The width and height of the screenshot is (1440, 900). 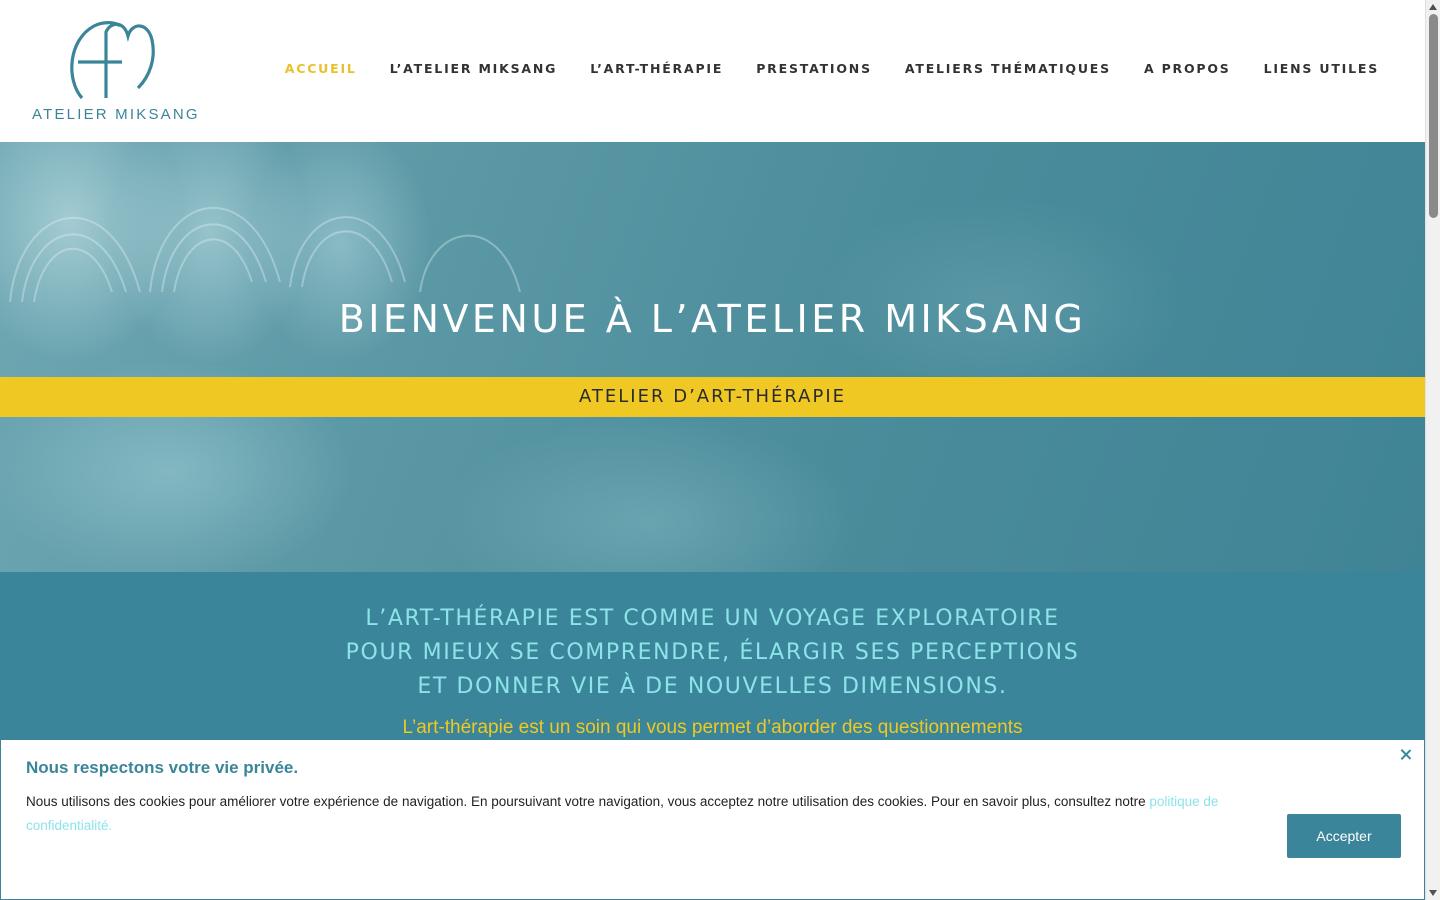 What do you see at coordinates (162, 767) in the screenshot?
I see `cookie-title: Nous respectons votre vie privée.` at bounding box center [162, 767].